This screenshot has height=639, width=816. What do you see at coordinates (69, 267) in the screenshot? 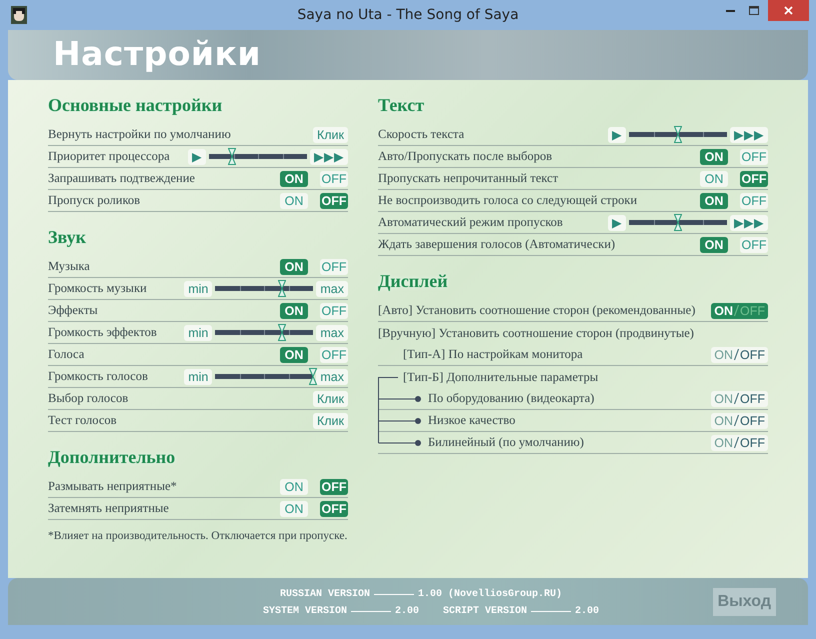
I see `setting-label: Музыка` at bounding box center [69, 267].